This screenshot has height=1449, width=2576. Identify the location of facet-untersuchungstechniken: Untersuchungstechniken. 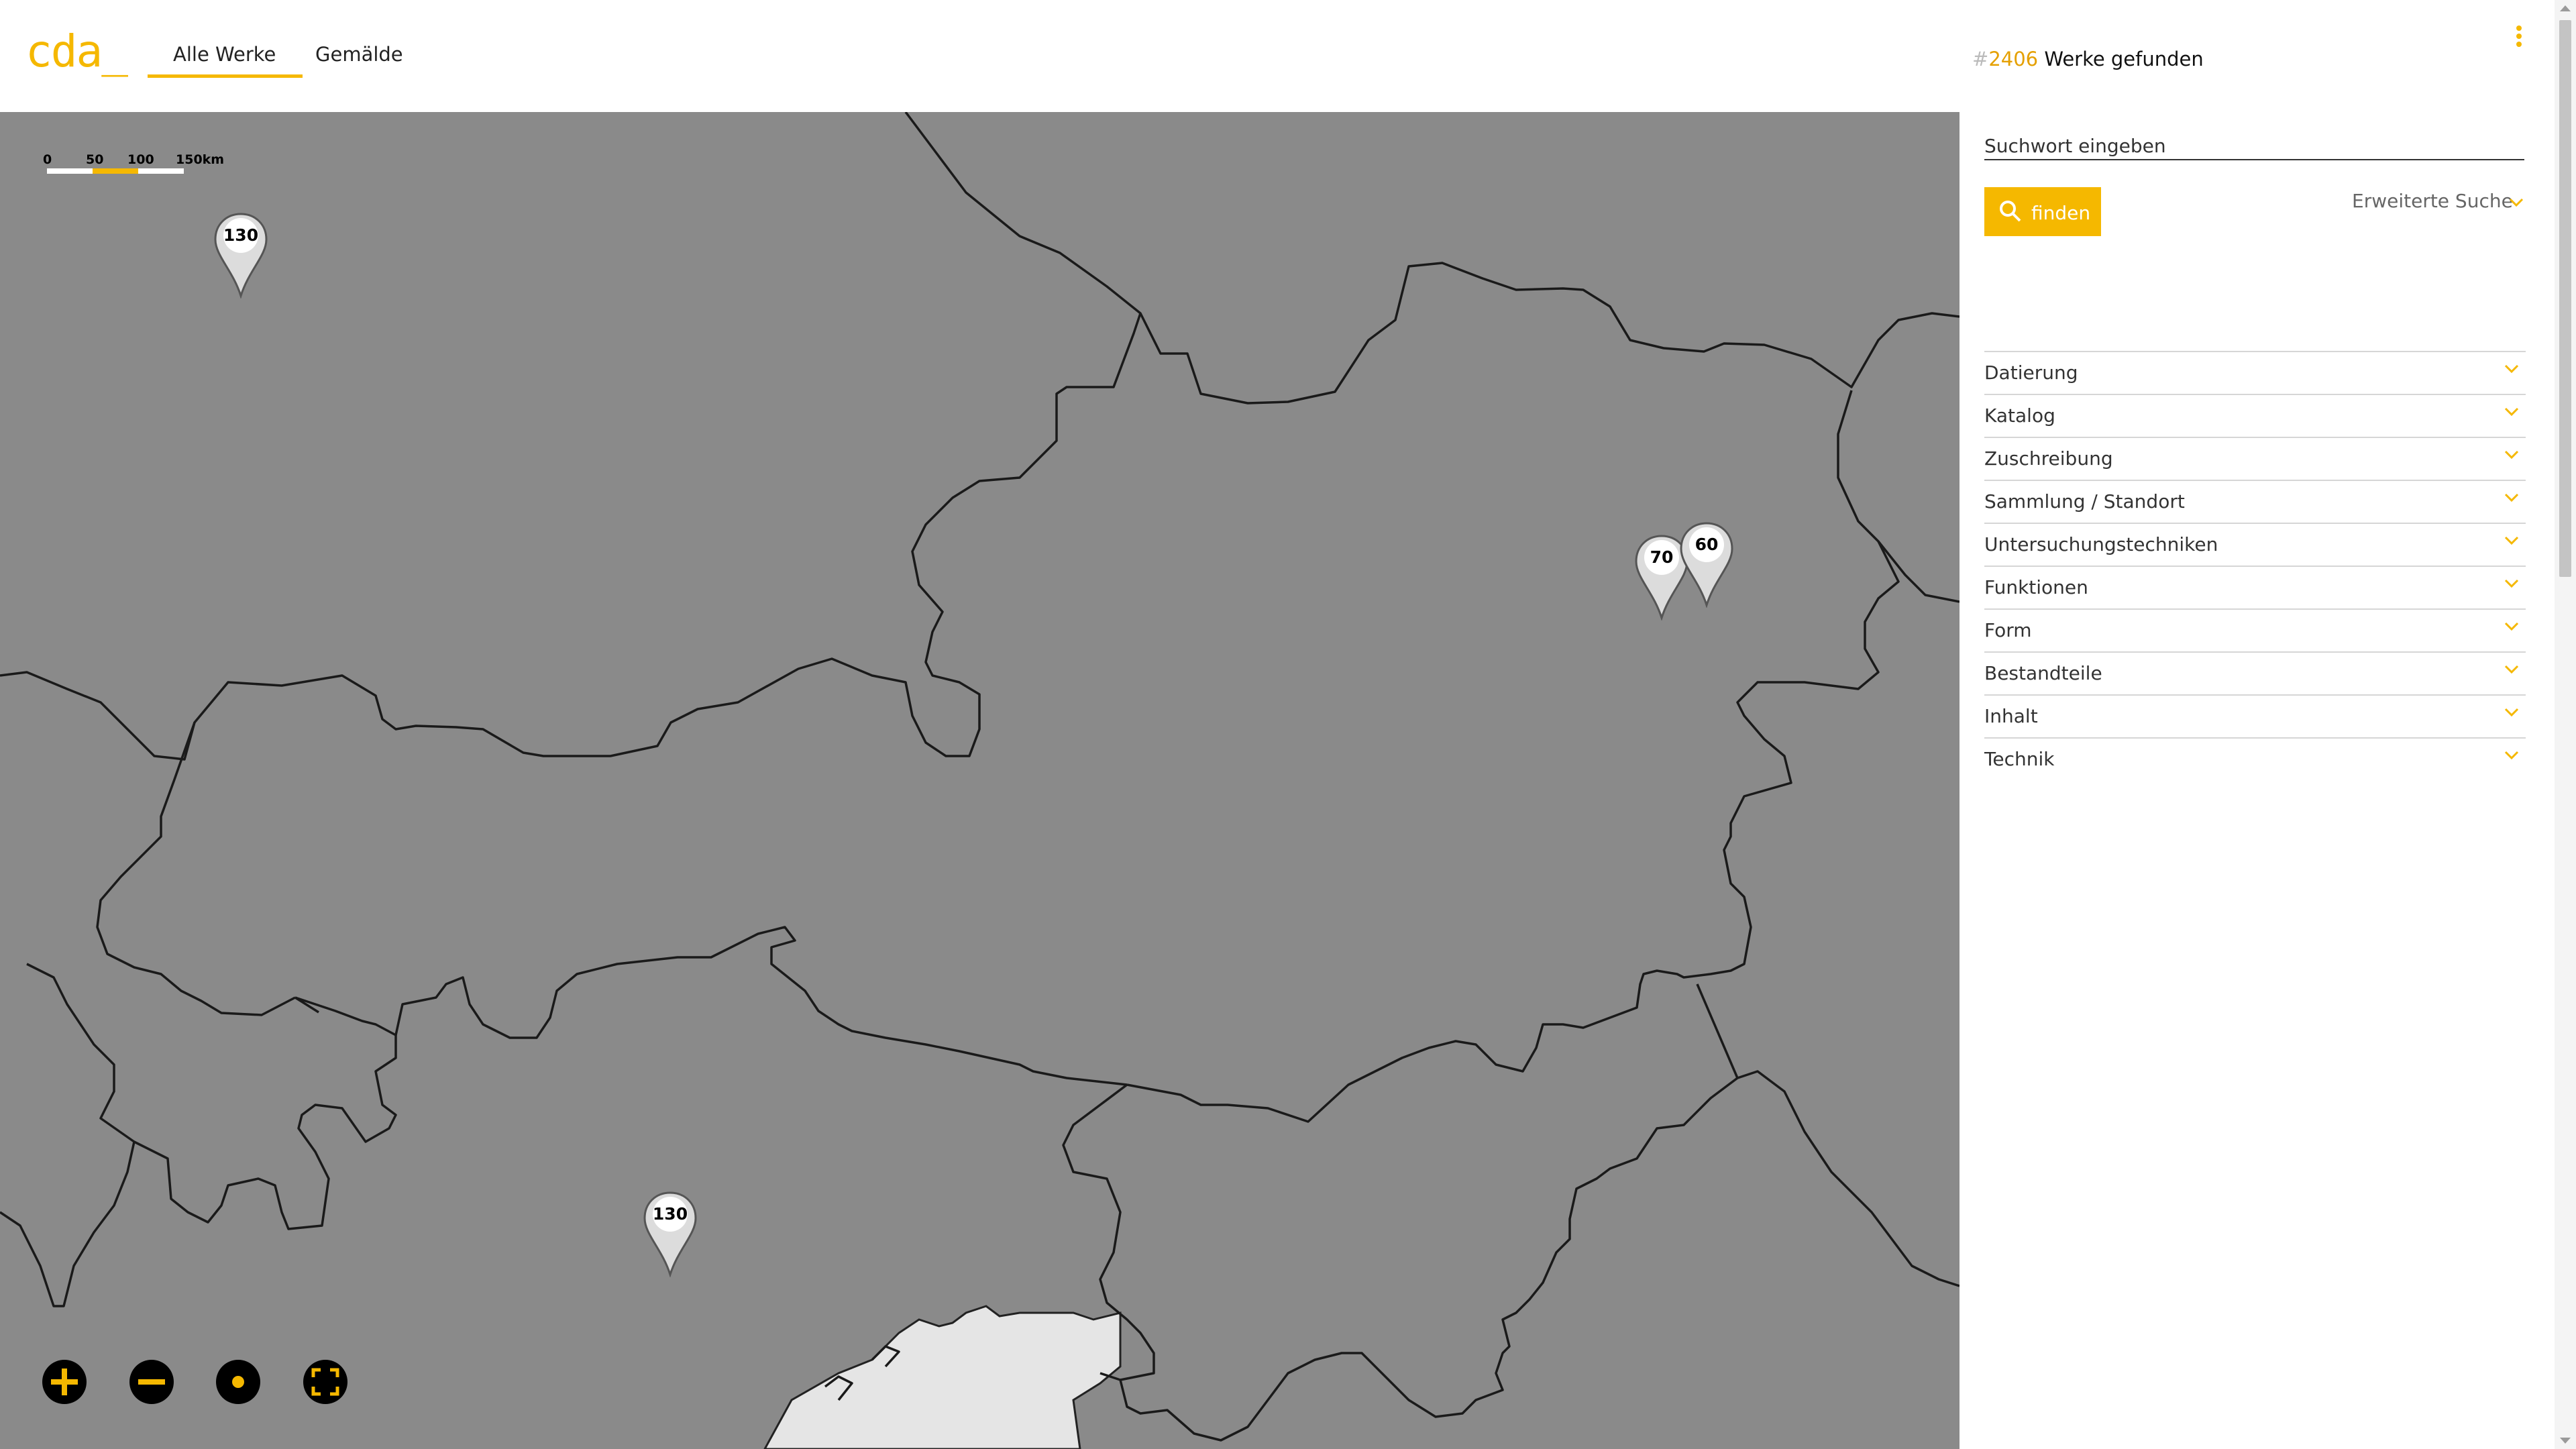
(2255, 544).